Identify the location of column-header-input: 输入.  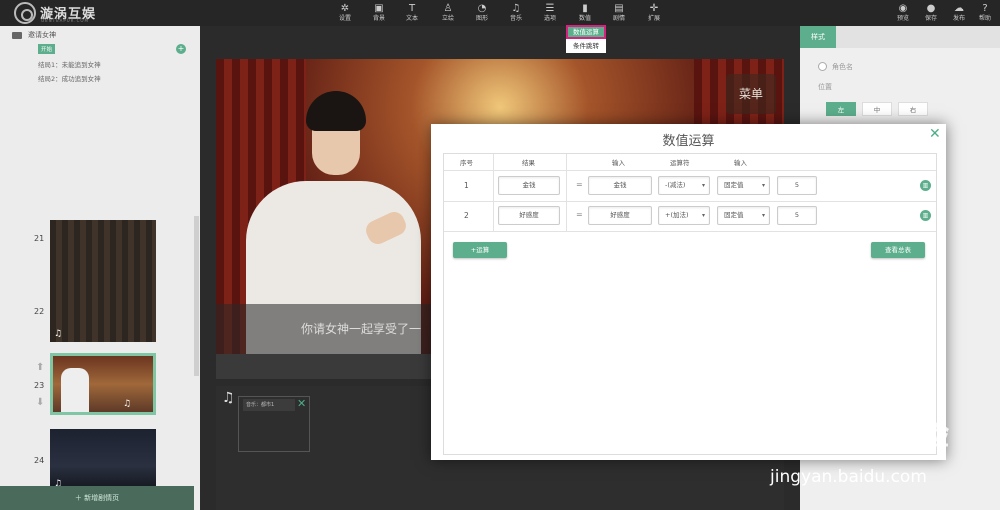
(618, 163).